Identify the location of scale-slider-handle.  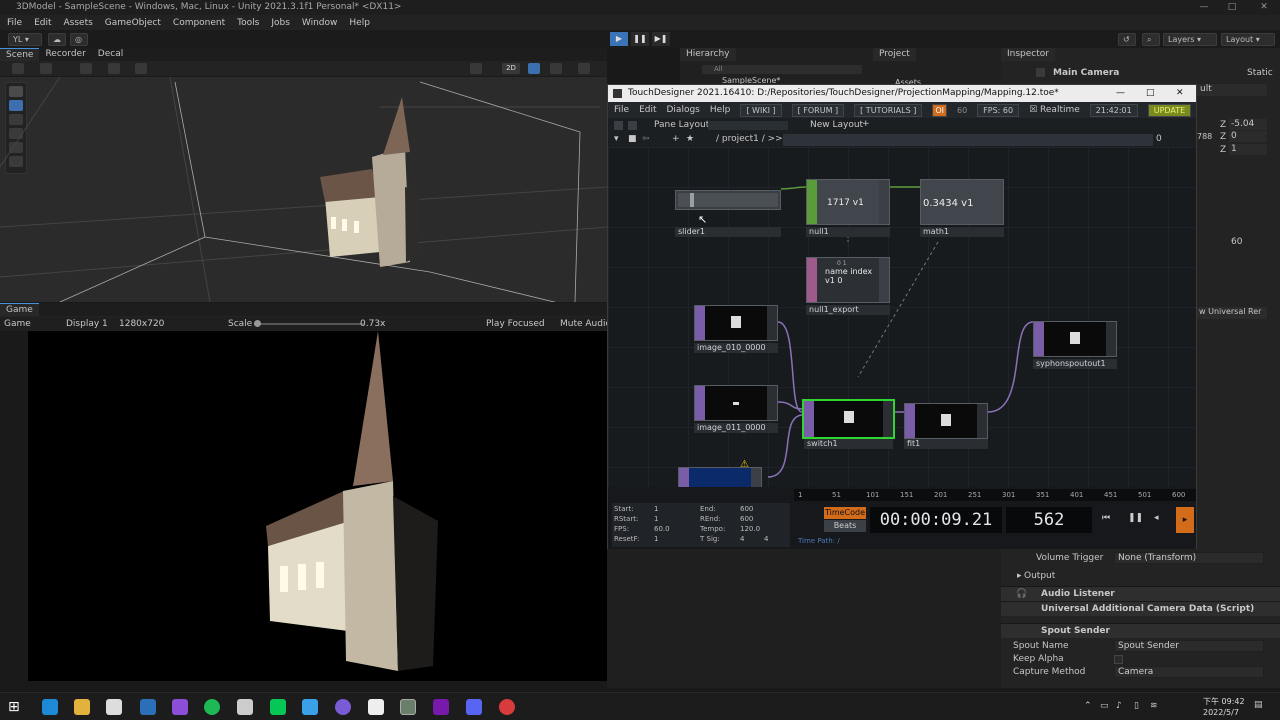
(257, 323).